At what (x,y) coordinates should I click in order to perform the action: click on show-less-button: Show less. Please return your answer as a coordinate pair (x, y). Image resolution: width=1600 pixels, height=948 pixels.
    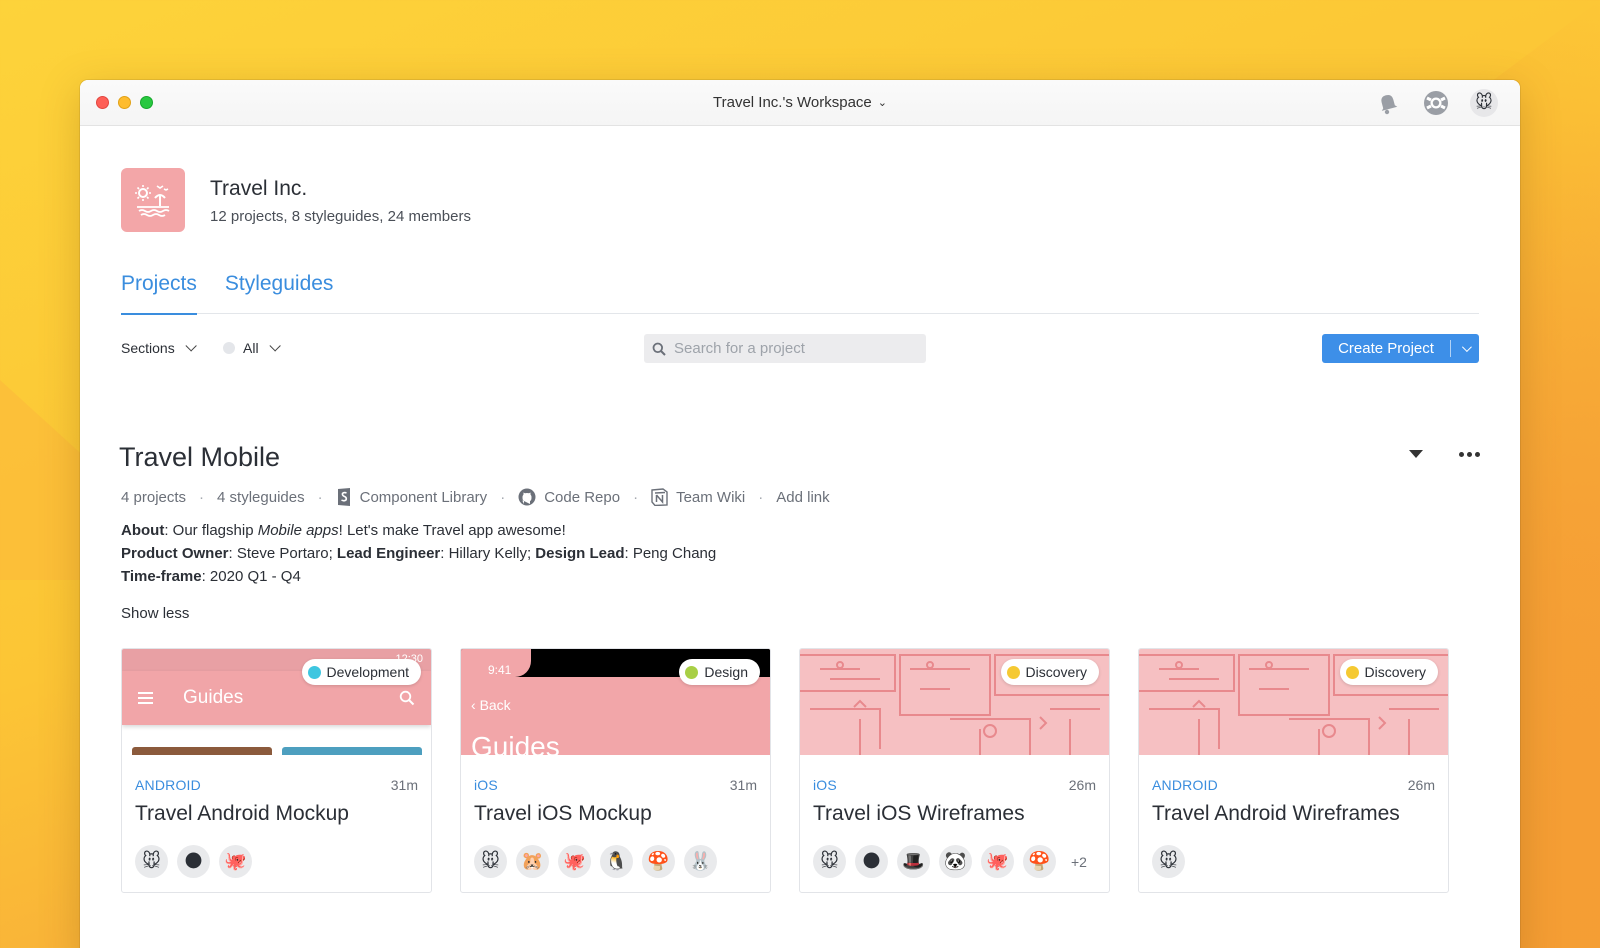
    Looking at the image, I should click on (155, 613).